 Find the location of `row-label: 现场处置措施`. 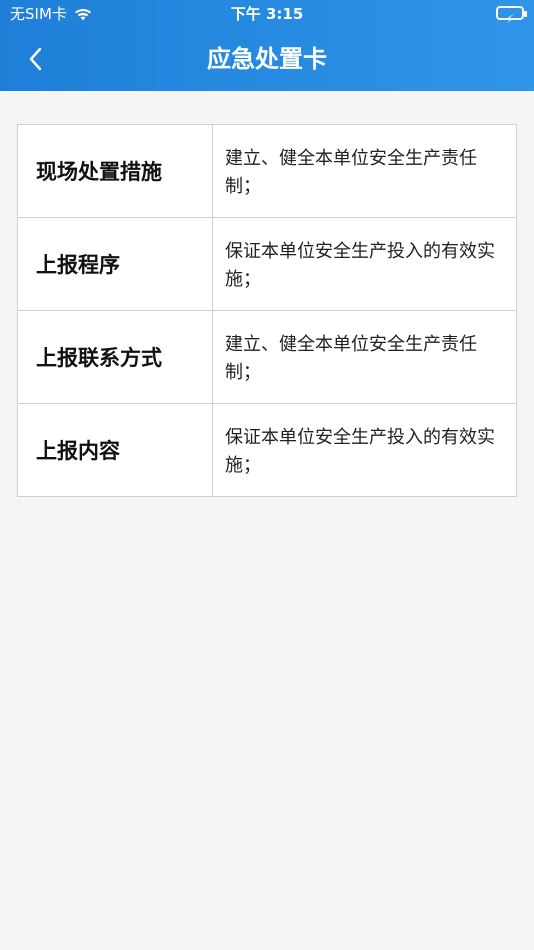

row-label: 现场处置措施 is located at coordinates (115, 171).